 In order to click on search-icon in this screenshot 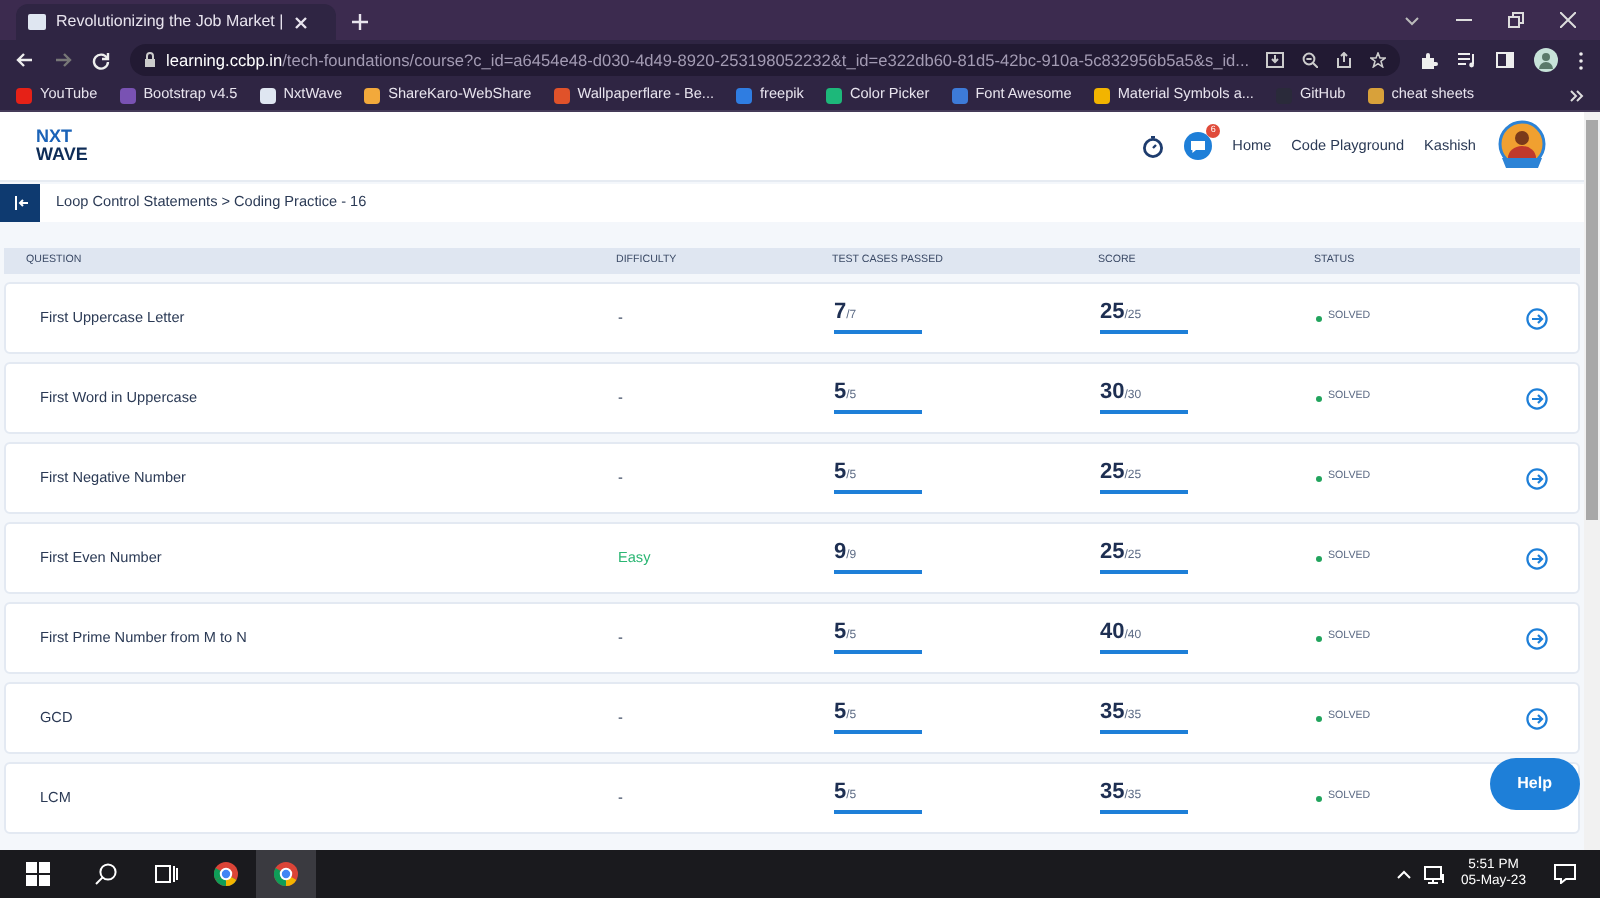, I will do `click(106, 874)`.